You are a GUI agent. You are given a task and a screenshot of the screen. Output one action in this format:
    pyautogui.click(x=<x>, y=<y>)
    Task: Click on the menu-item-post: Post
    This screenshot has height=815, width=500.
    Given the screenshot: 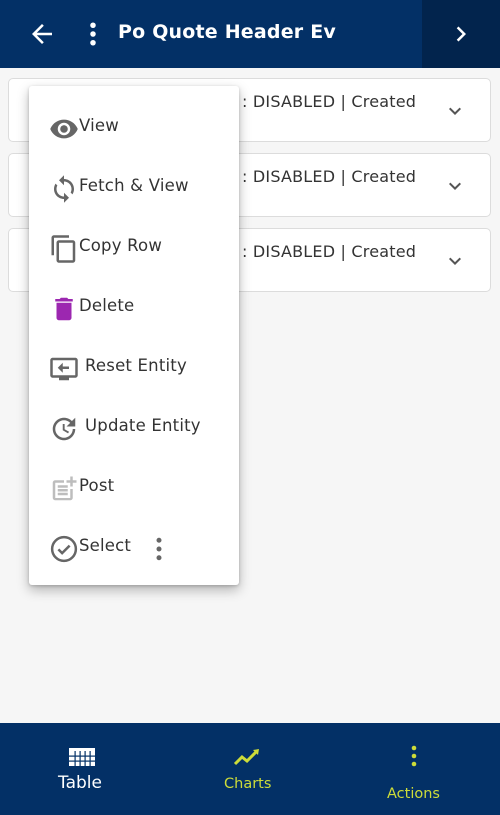 What is the action you would take?
    pyautogui.click(x=134, y=486)
    